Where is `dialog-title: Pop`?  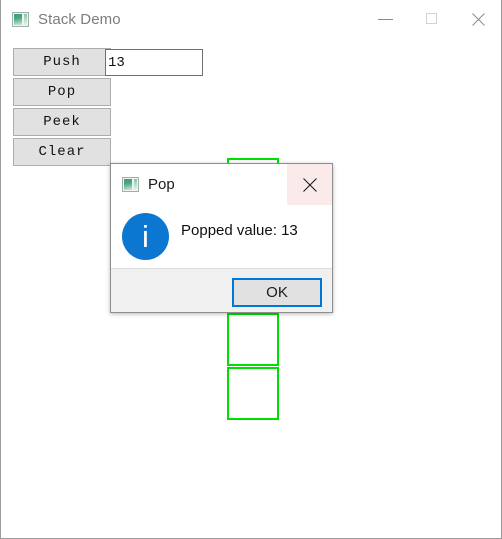 dialog-title: Pop is located at coordinates (161, 184).